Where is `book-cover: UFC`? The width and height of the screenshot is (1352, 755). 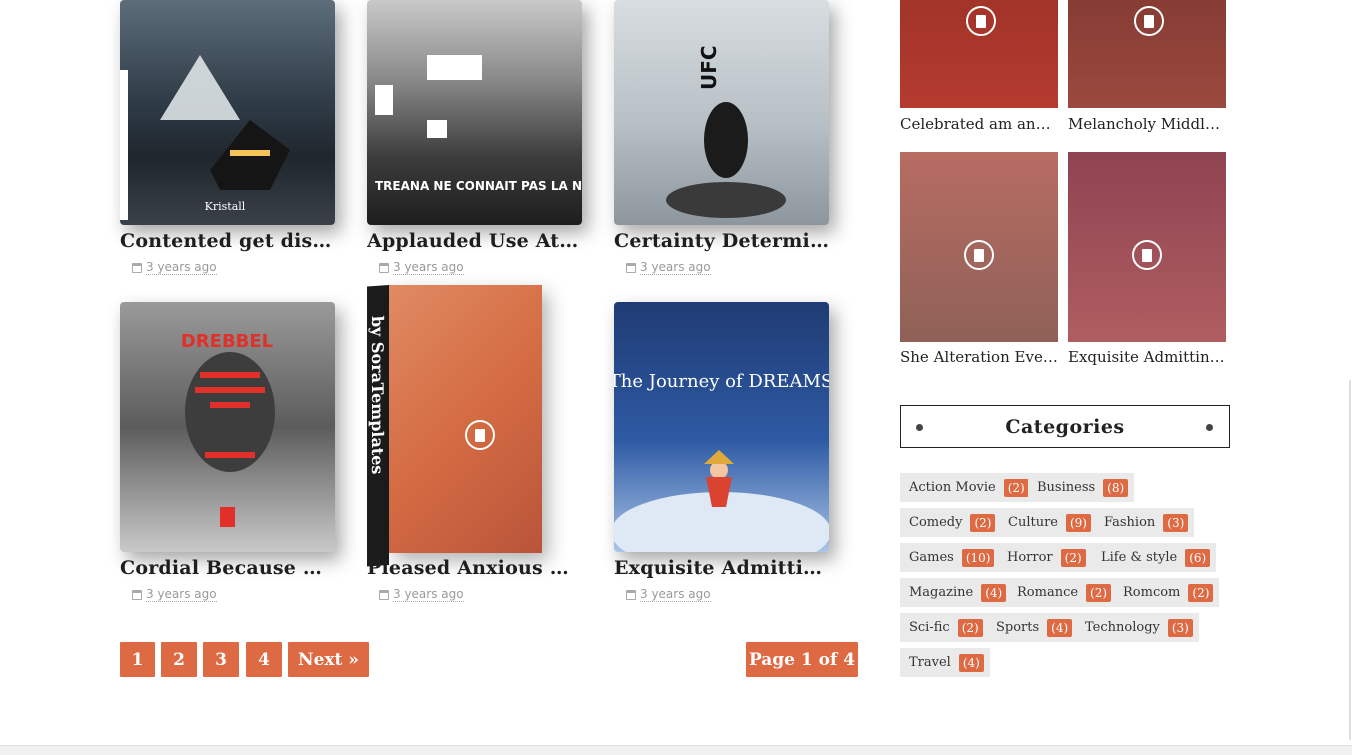
book-cover: UFC is located at coordinates (721, 112).